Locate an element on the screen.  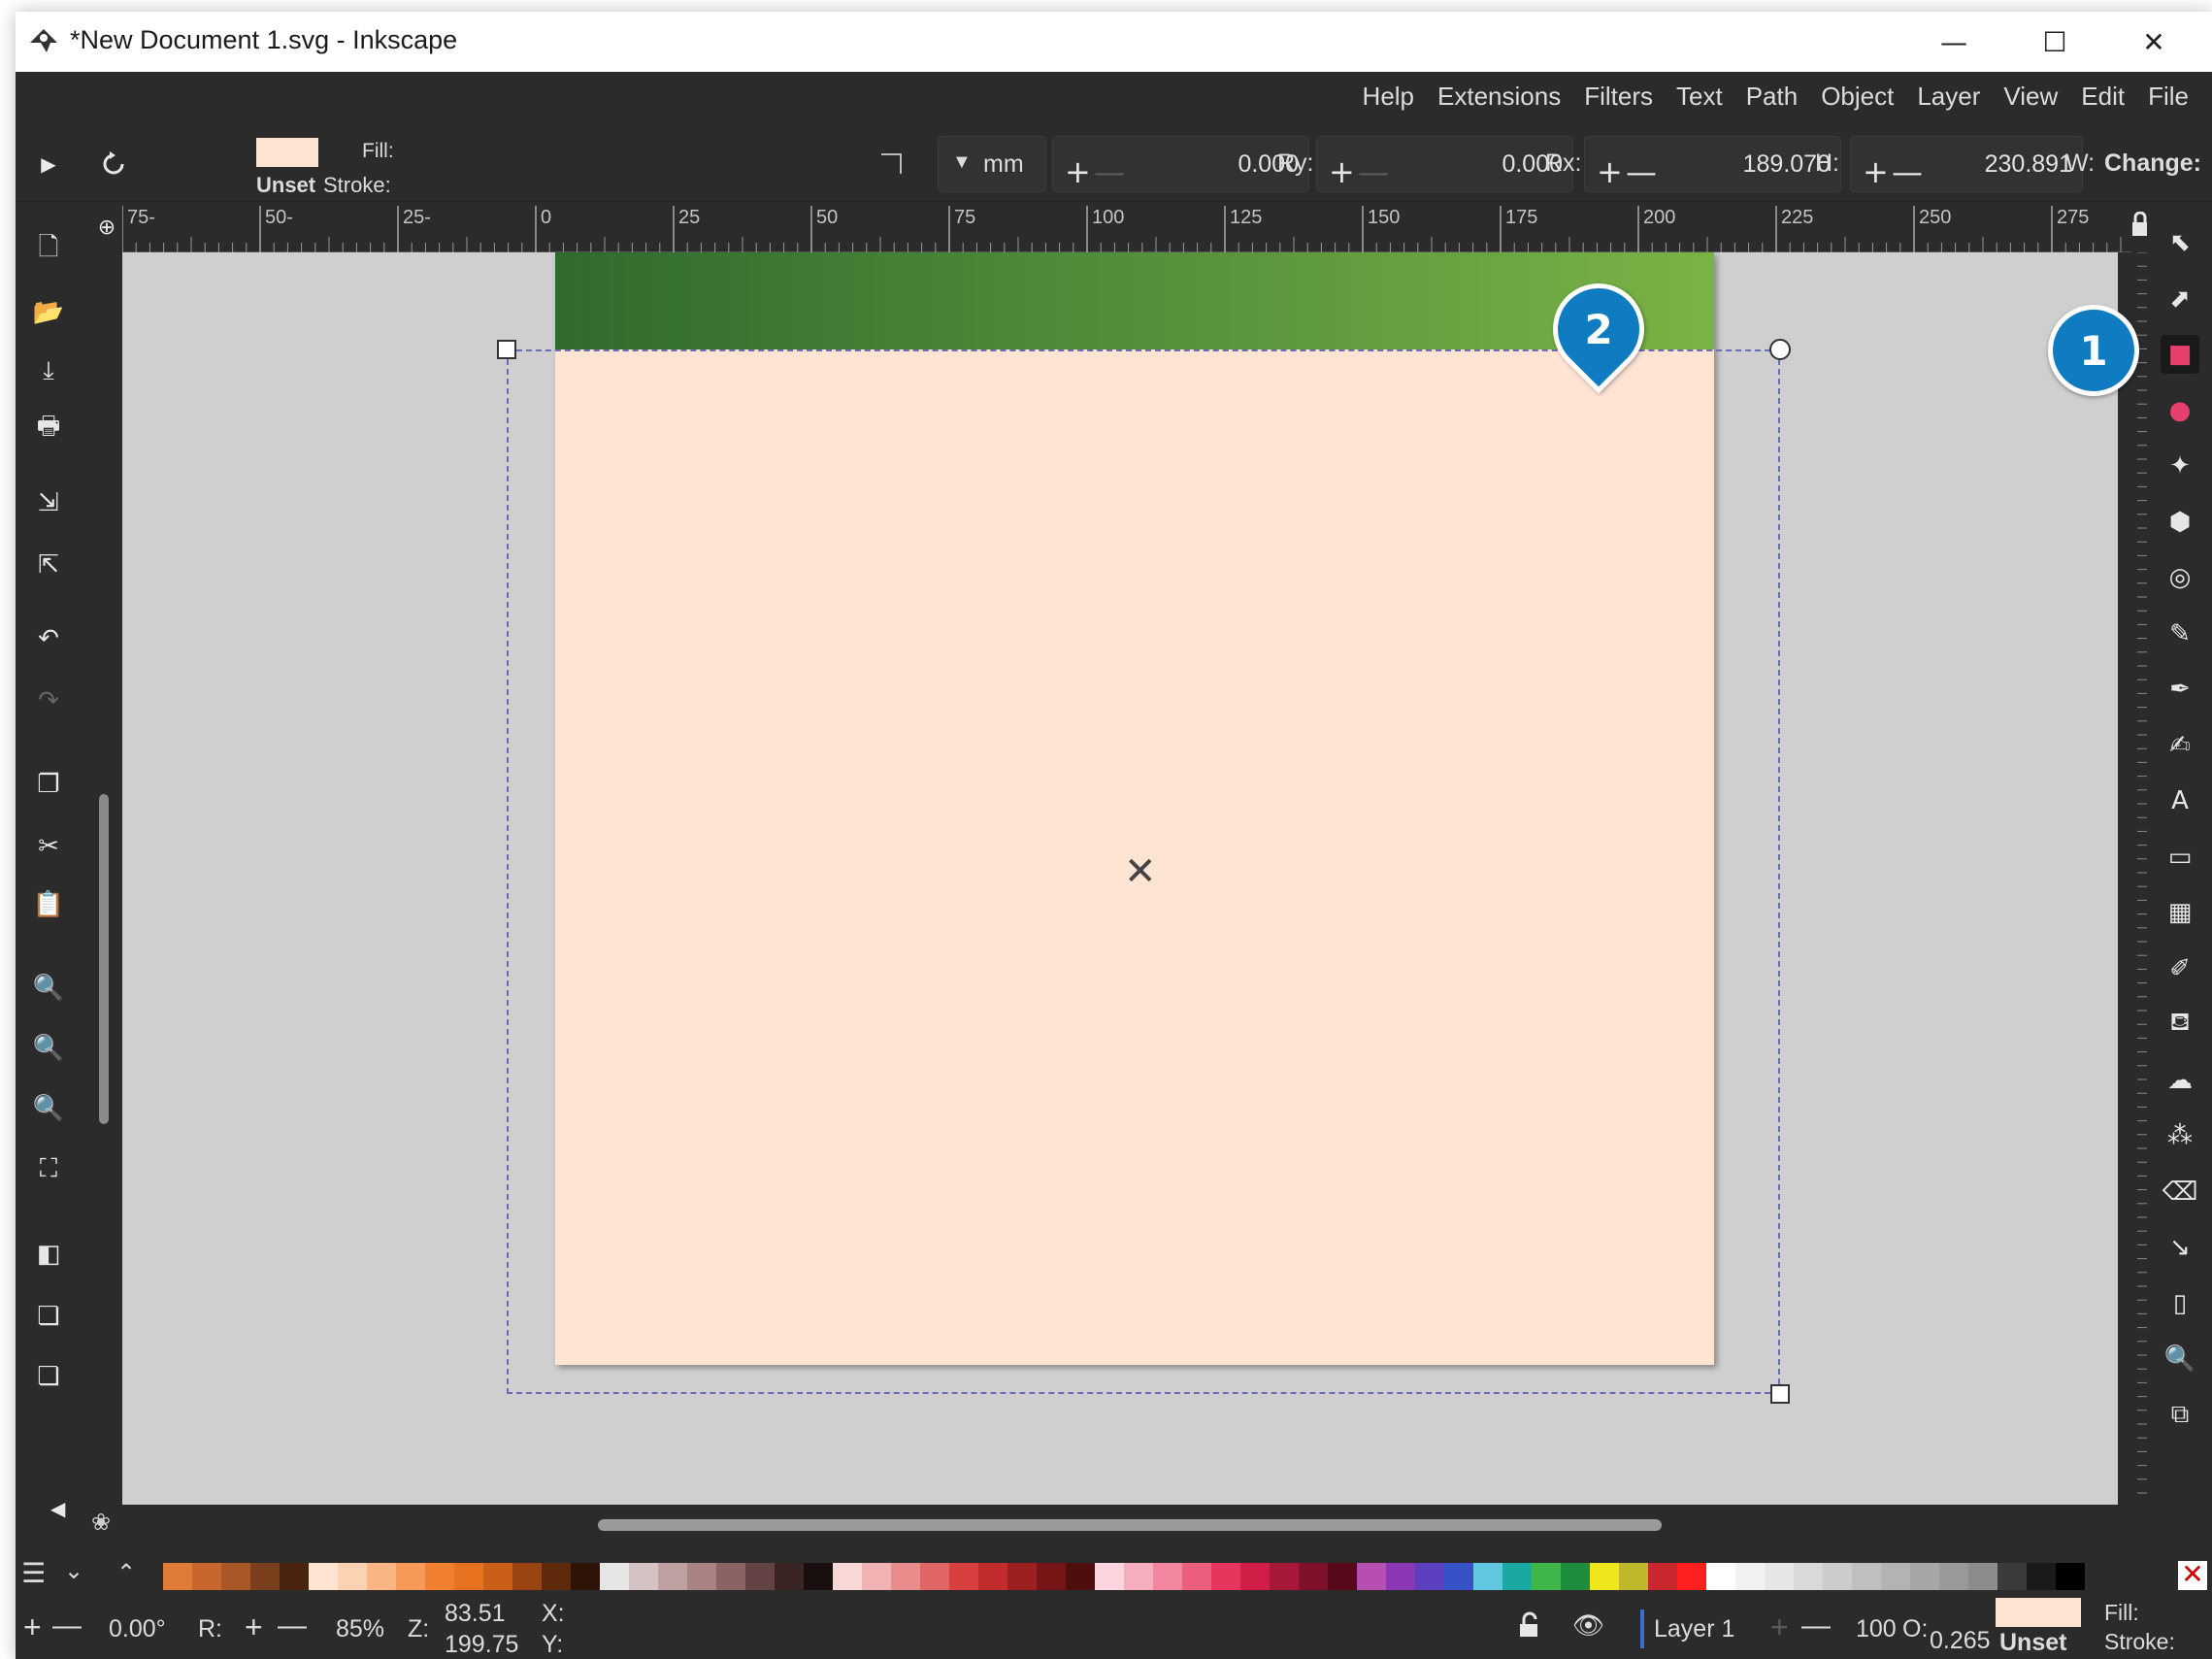
menu-path: Path is located at coordinates (1772, 97).